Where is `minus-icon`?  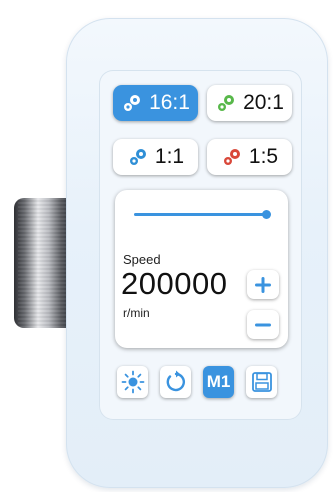 minus-icon is located at coordinates (263, 324).